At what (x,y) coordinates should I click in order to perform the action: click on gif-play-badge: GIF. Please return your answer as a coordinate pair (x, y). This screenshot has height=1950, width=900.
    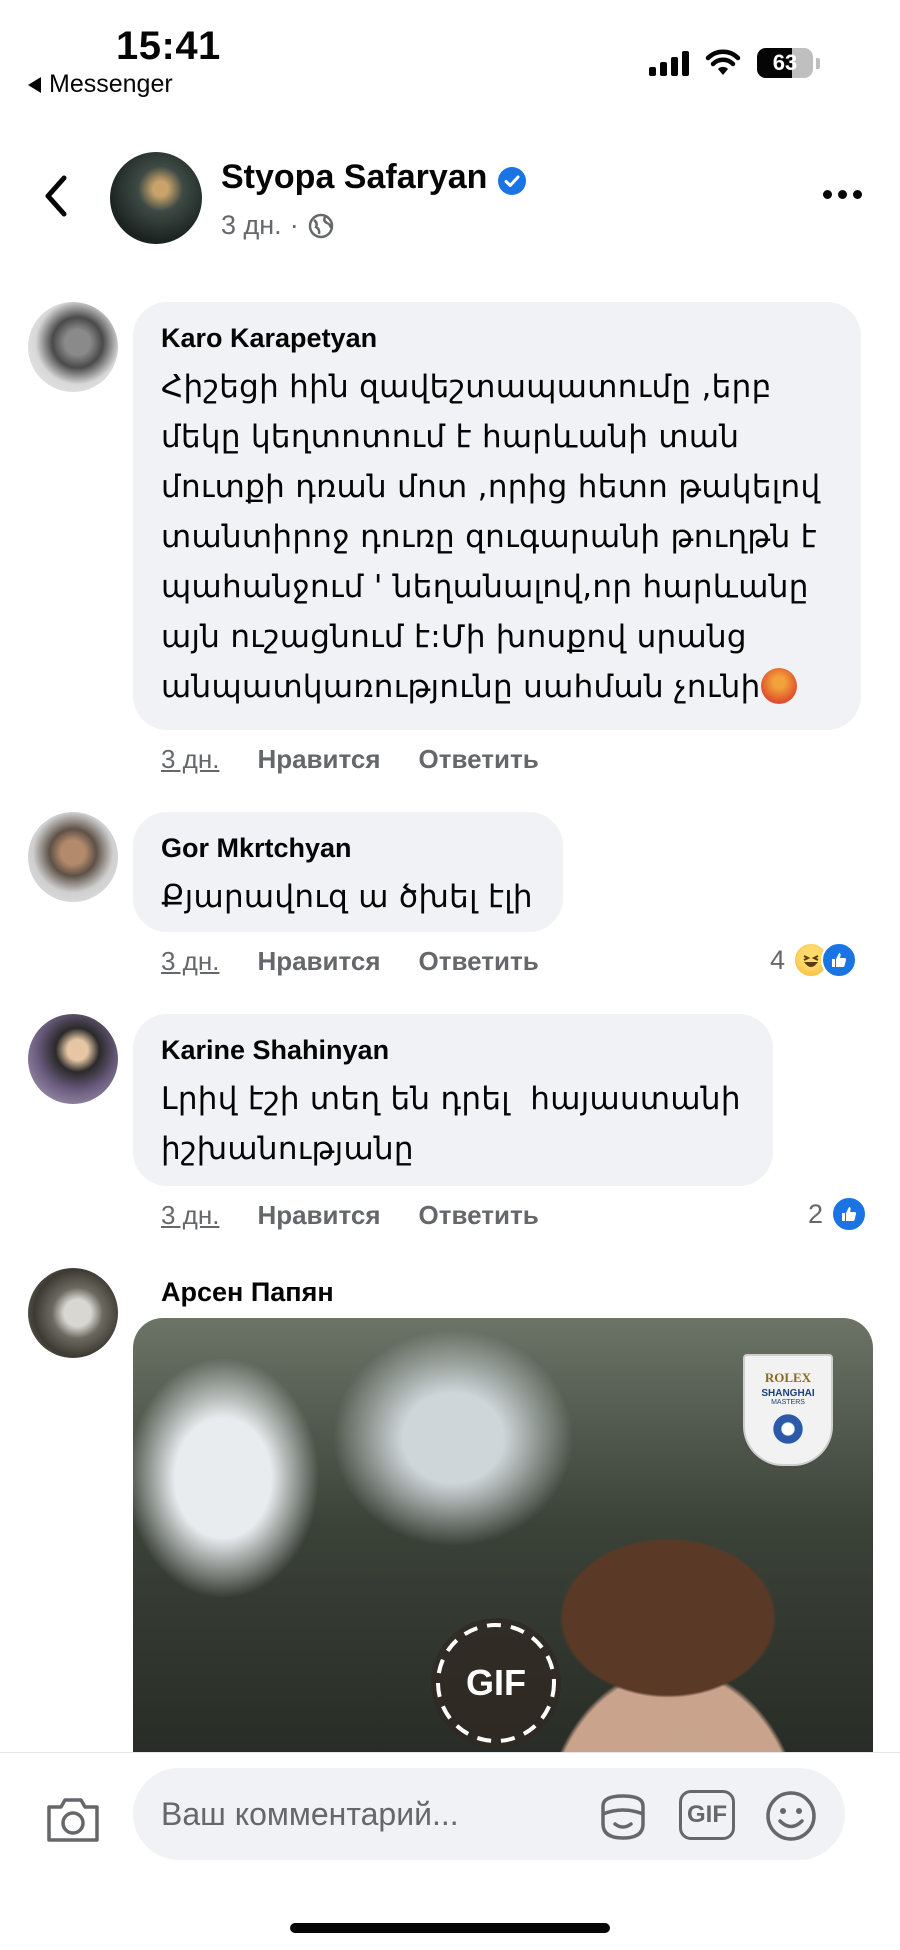
    Looking at the image, I should click on (496, 1683).